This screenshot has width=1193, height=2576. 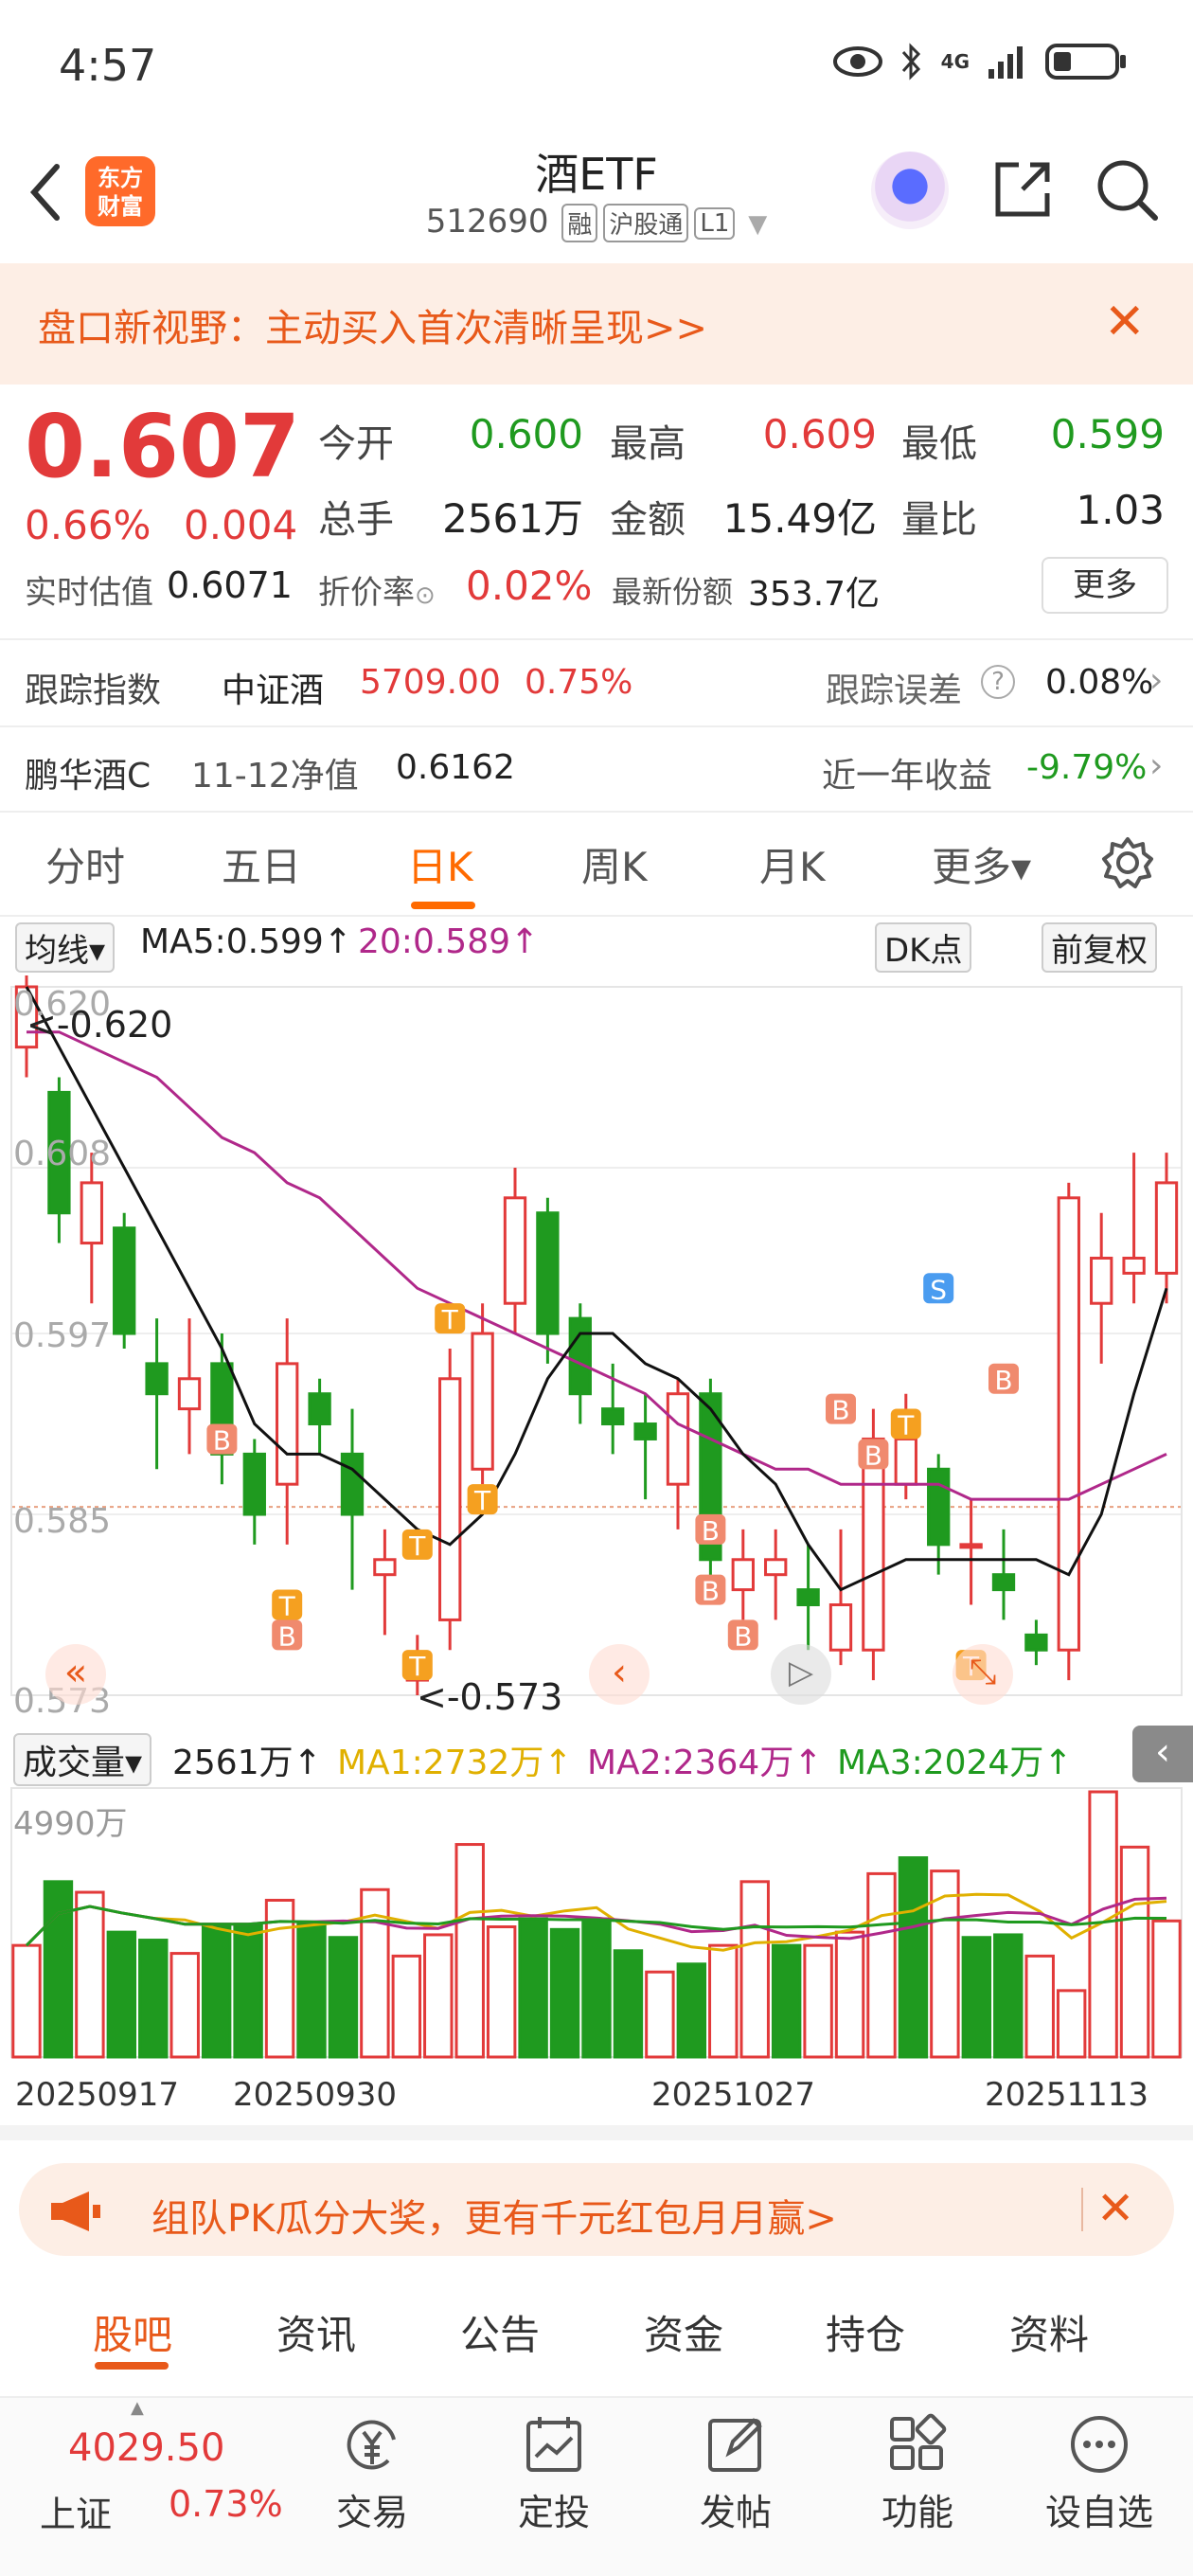 What do you see at coordinates (1127, 862) in the screenshot?
I see `gear-icon` at bounding box center [1127, 862].